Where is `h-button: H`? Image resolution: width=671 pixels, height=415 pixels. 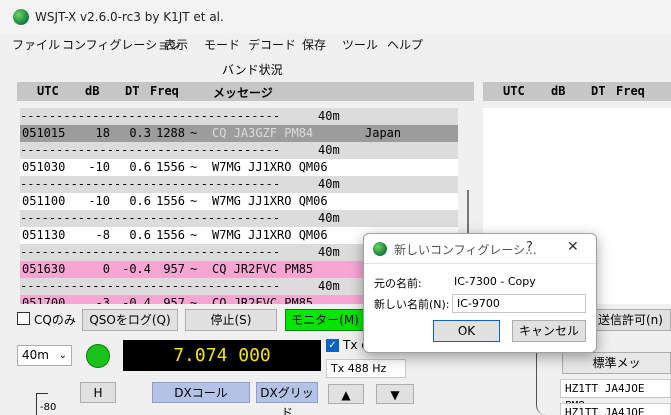
h-button: H is located at coordinates (98, 392).